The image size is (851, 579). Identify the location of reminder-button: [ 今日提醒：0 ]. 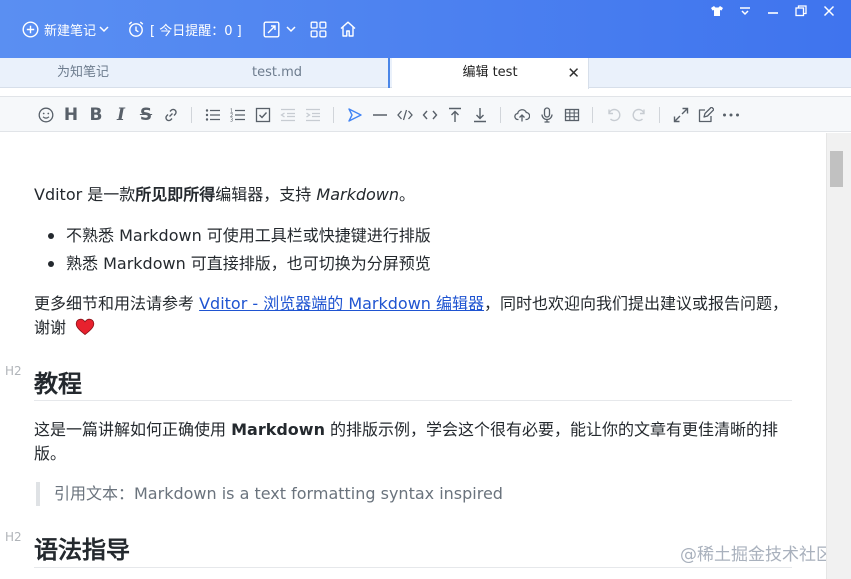
(186, 29).